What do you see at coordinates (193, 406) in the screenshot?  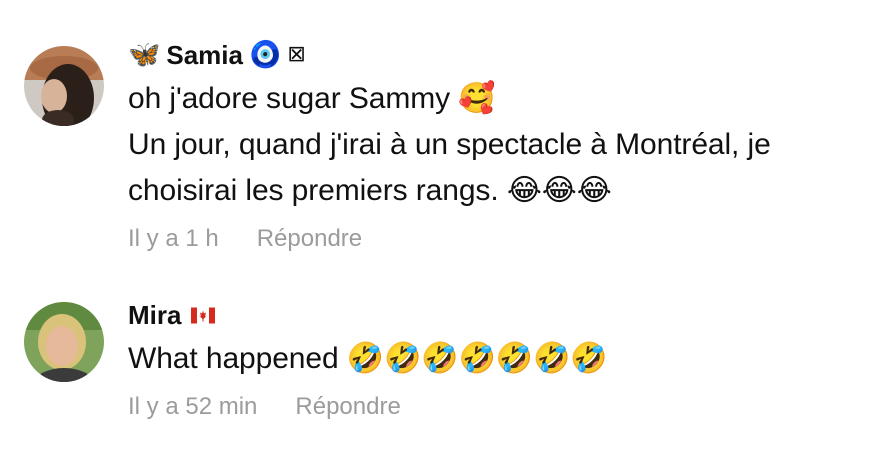 I see `timestamp: Il y a 52 min` at bounding box center [193, 406].